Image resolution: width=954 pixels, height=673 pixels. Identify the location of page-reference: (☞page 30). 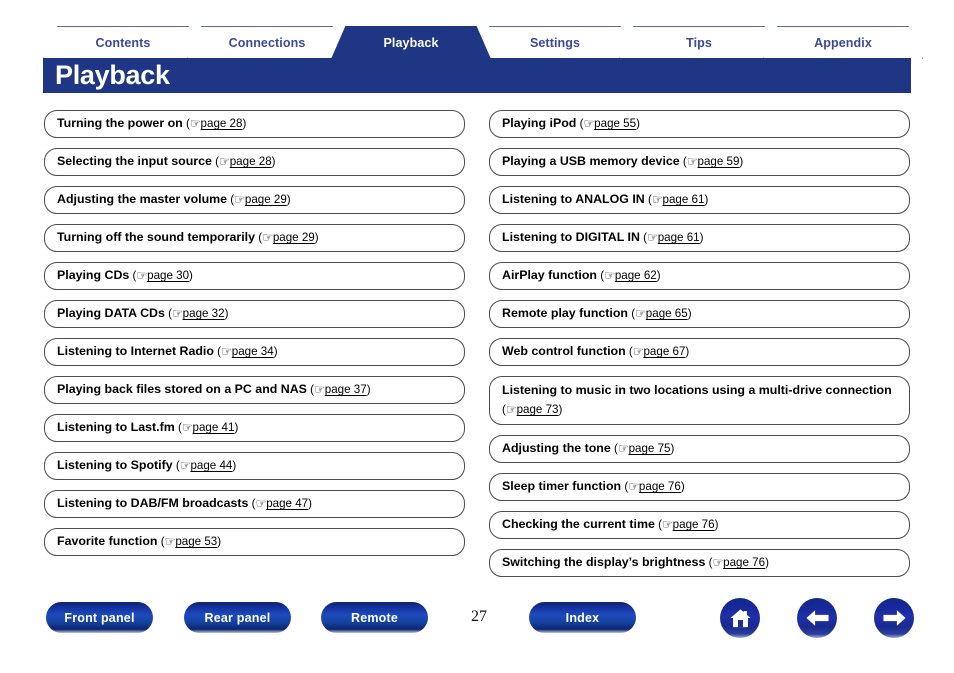
(161, 276).